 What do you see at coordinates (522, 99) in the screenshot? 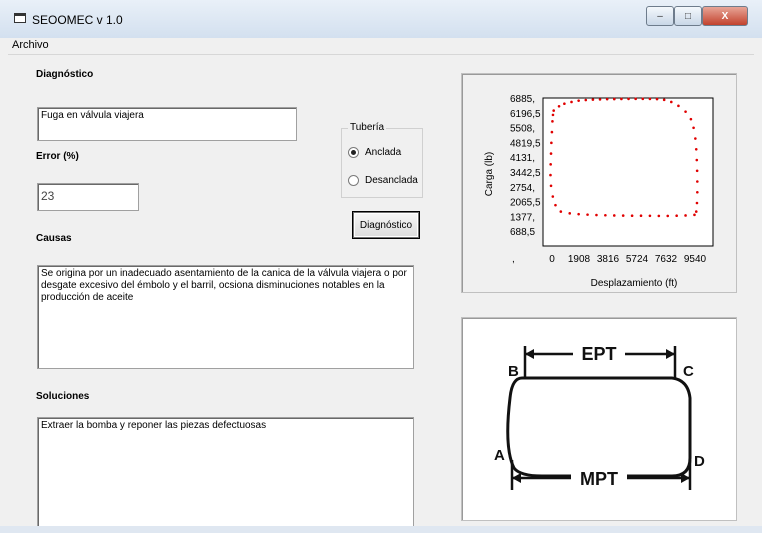
I see `y-tick-label: 6885,` at bounding box center [522, 99].